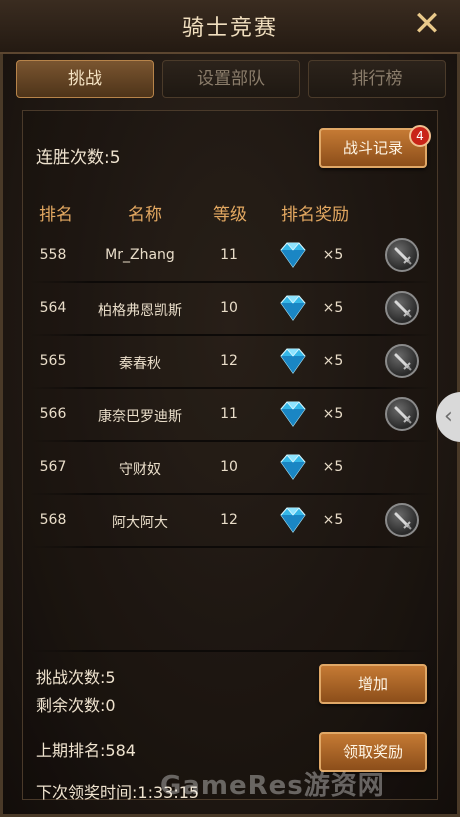  Describe the element at coordinates (53, 361) in the screenshot. I see `row-rank: 565` at that location.